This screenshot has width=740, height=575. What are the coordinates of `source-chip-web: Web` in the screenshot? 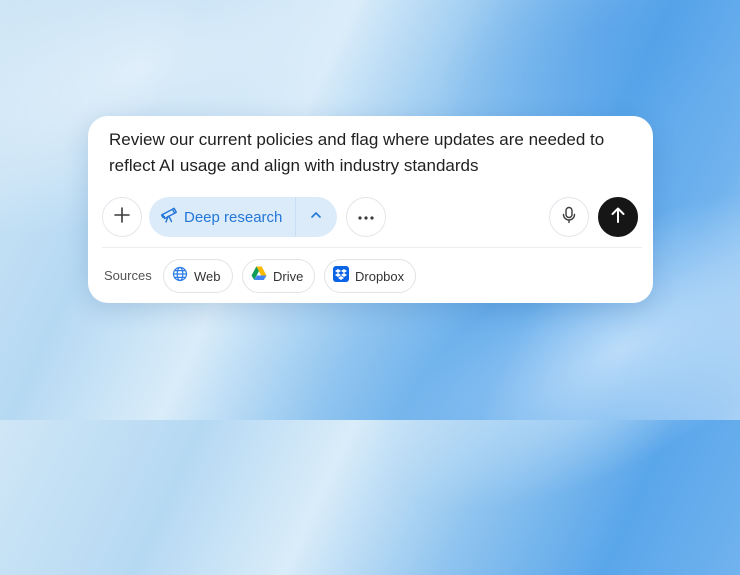 It's located at (198, 276).